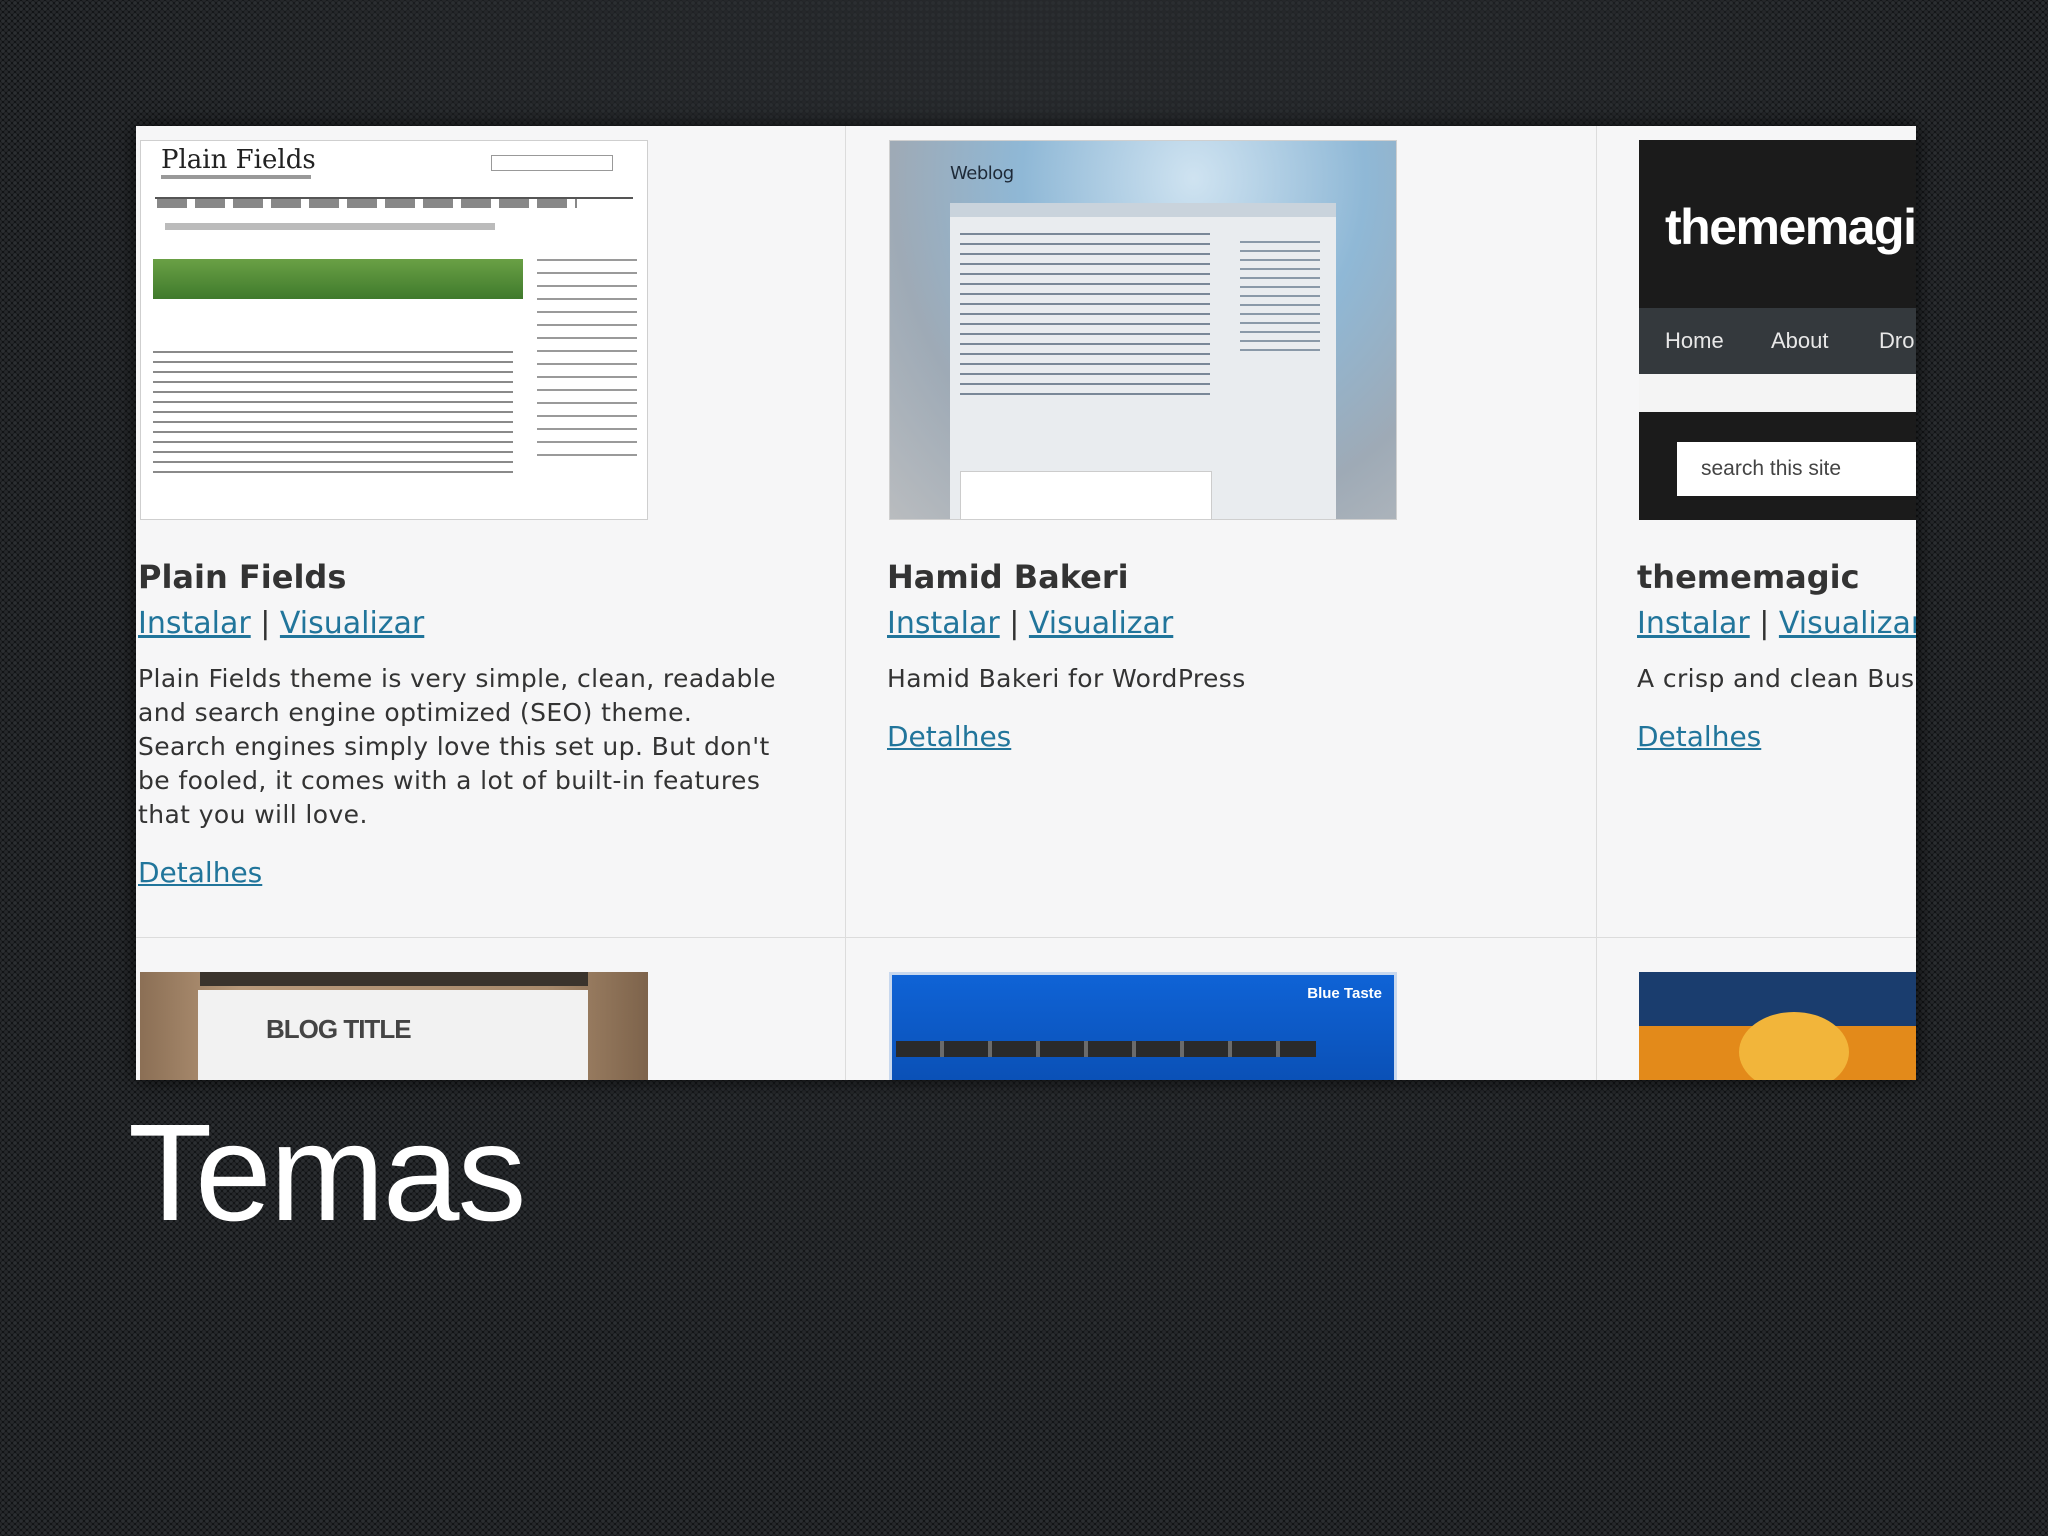 This screenshot has width=2048, height=1536. Describe the element at coordinates (1748, 577) in the screenshot. I see `theme-name: thememagic` at that location.